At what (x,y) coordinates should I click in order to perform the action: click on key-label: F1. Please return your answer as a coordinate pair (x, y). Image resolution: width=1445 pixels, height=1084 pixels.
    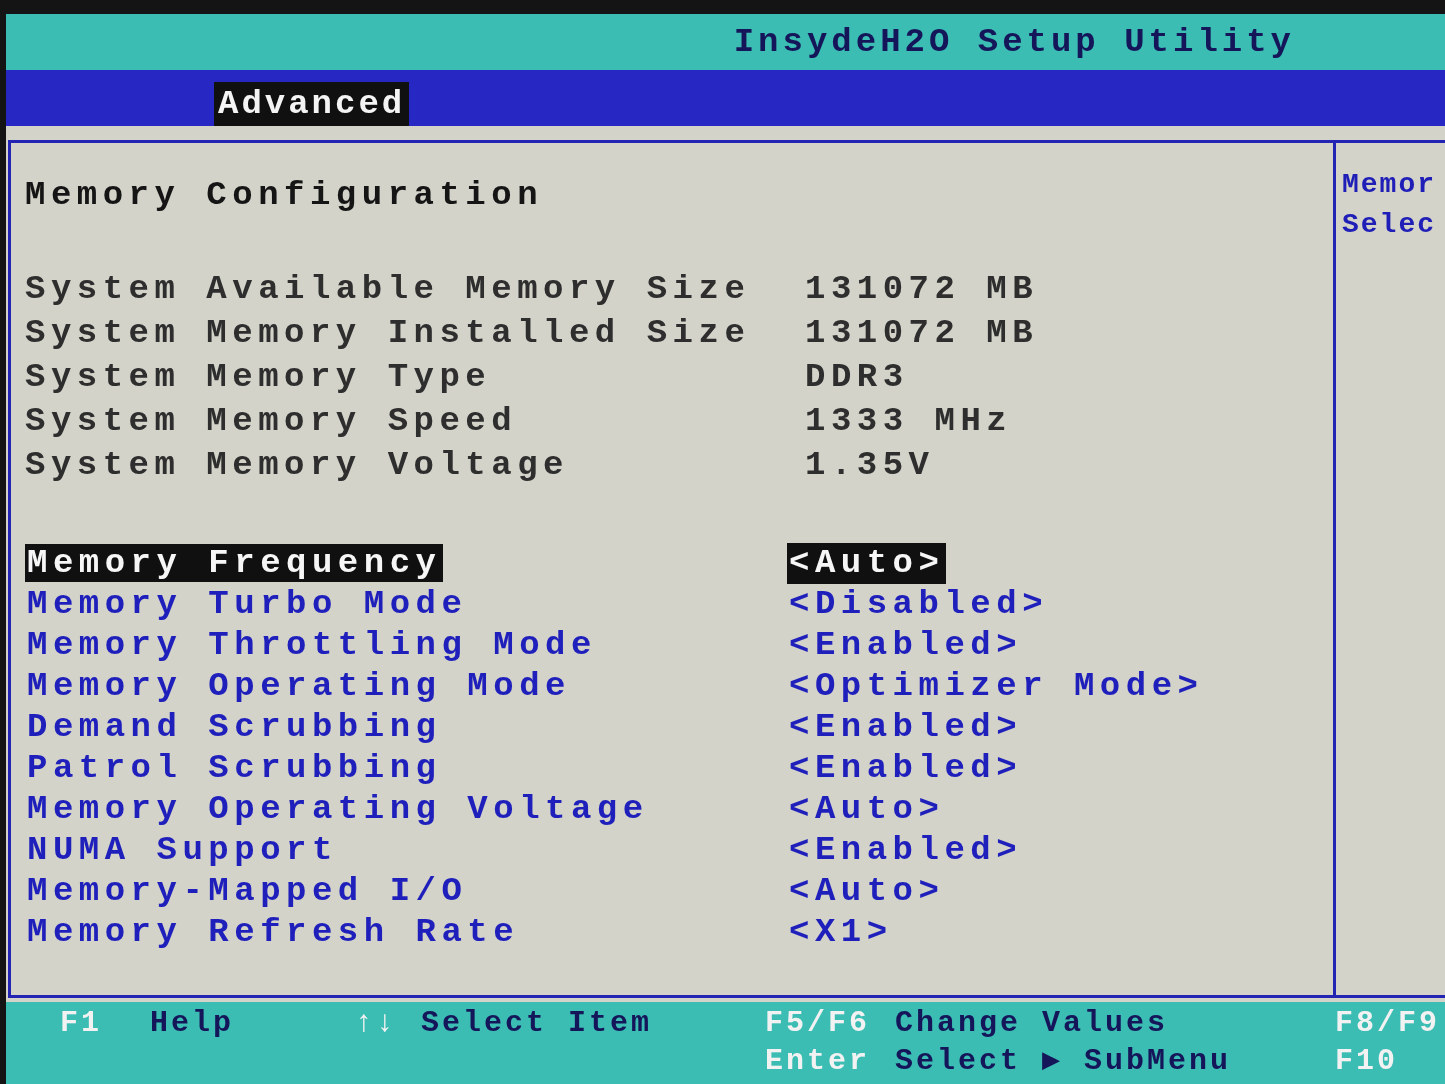
    Looking at the image, I should click on (81, 1023).